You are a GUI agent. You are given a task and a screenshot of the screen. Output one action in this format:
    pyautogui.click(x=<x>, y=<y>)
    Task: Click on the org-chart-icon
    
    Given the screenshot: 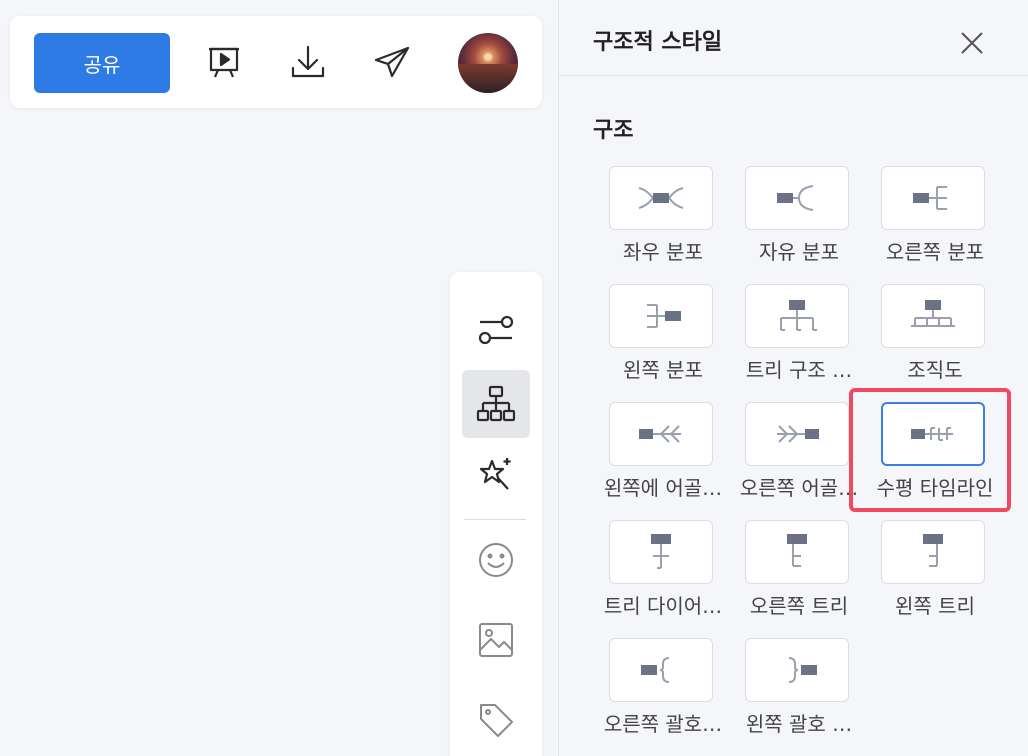 What is the action you would take?
    pyautogui.click(x=933, y=316)
    